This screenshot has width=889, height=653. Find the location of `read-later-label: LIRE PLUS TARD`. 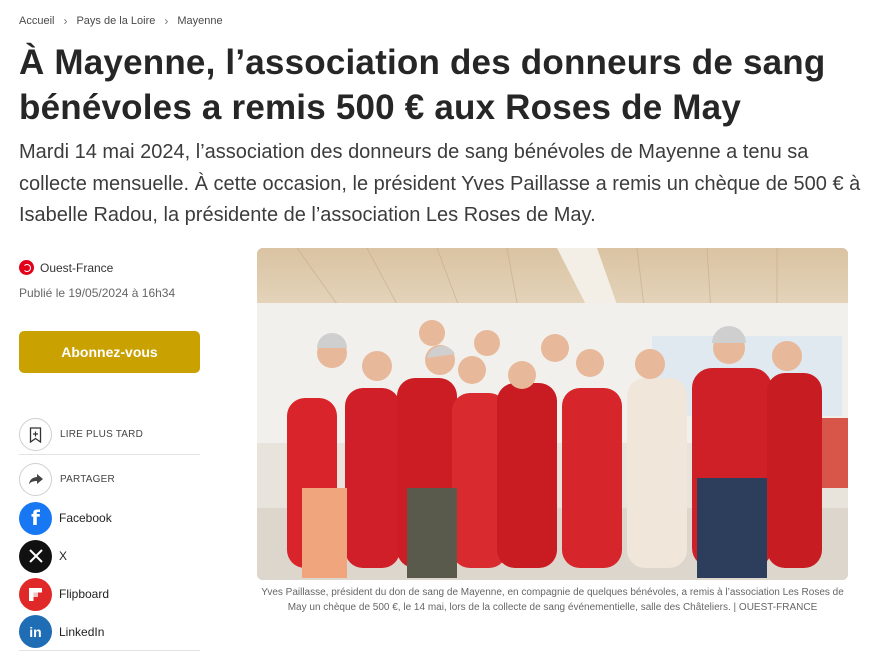

read-later-label: LIRE PLUS TARD is located at coordinates (102, 434).